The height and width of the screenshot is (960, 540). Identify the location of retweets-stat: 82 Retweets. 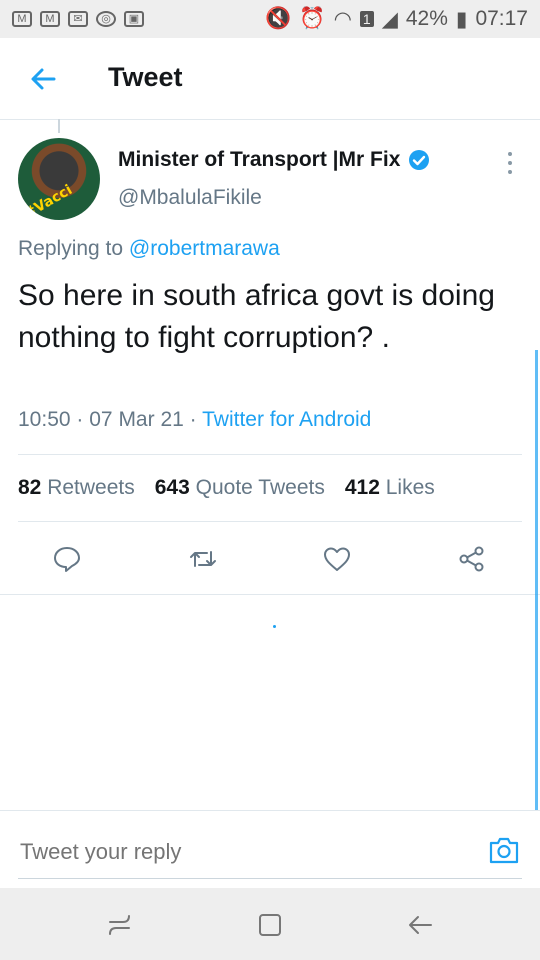
(76, 488).